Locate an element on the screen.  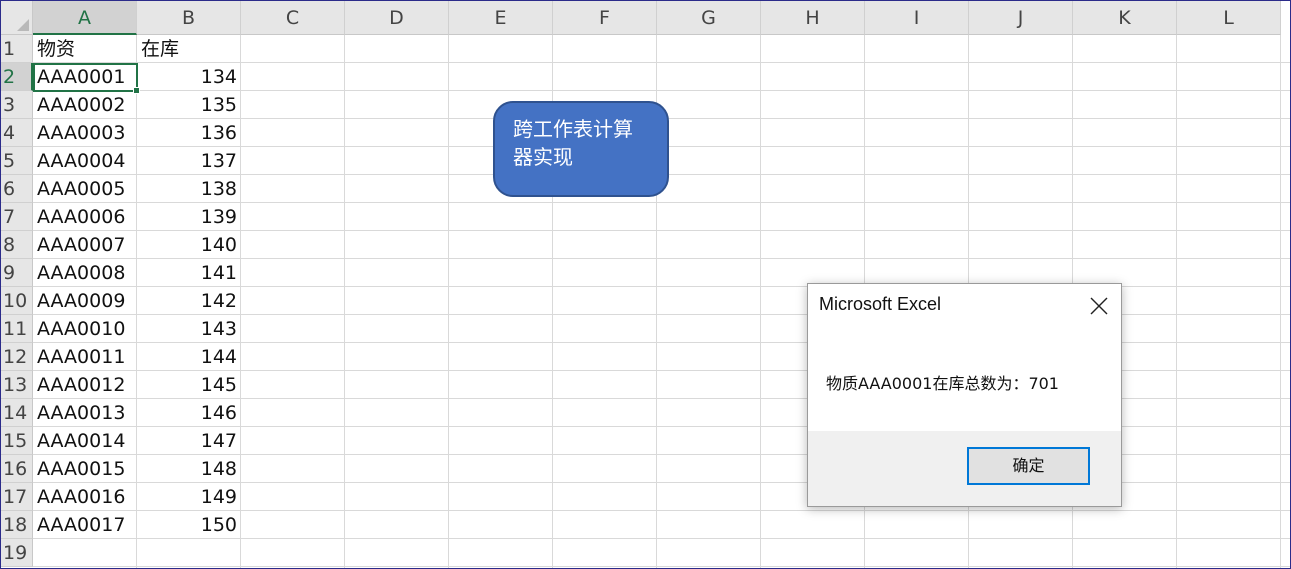
fill-handle is located at coordinates (136, 90).